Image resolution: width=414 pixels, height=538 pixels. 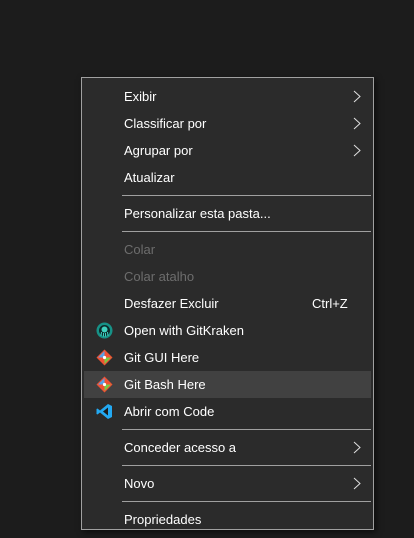 I want to click on menu-item-label: Classificar por, so click(x=165, y=123).